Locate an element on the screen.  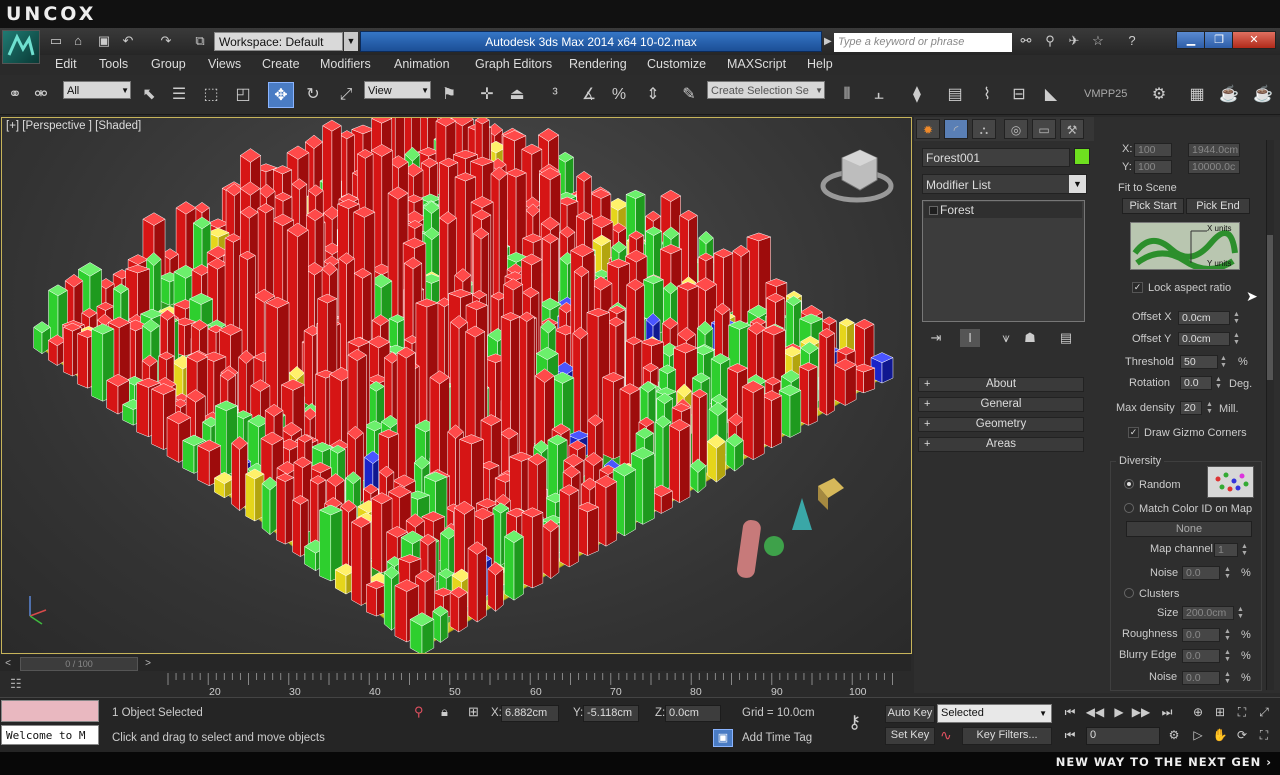
auto-key-button: Auto Key is located at coordinates (910, 714).